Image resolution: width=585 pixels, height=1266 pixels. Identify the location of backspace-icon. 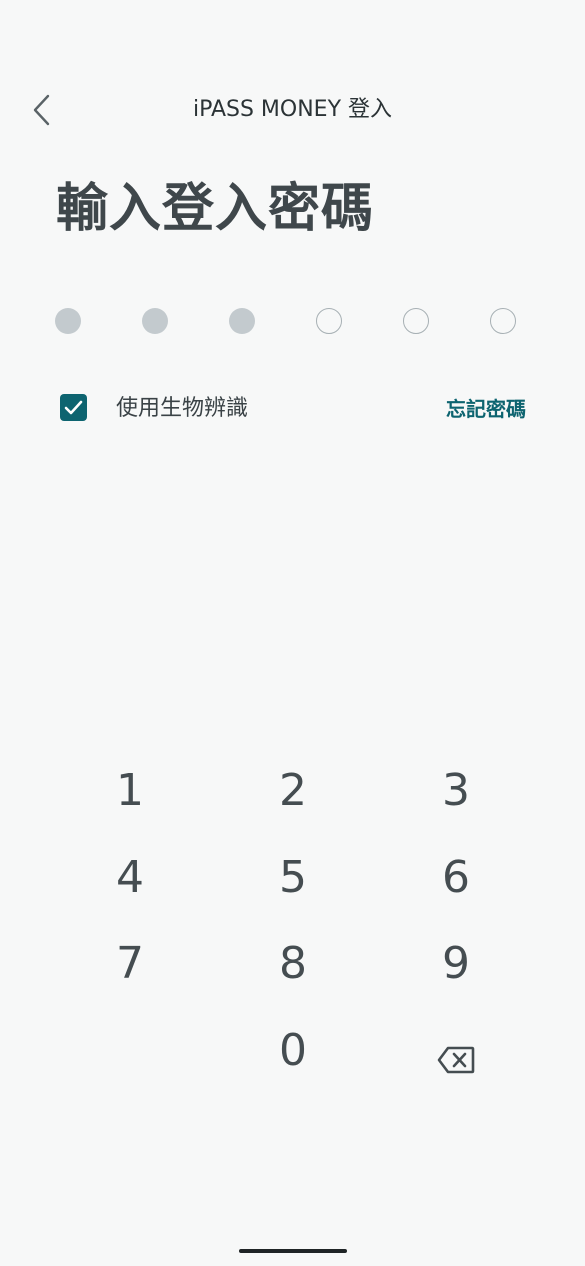
(456, 1060).